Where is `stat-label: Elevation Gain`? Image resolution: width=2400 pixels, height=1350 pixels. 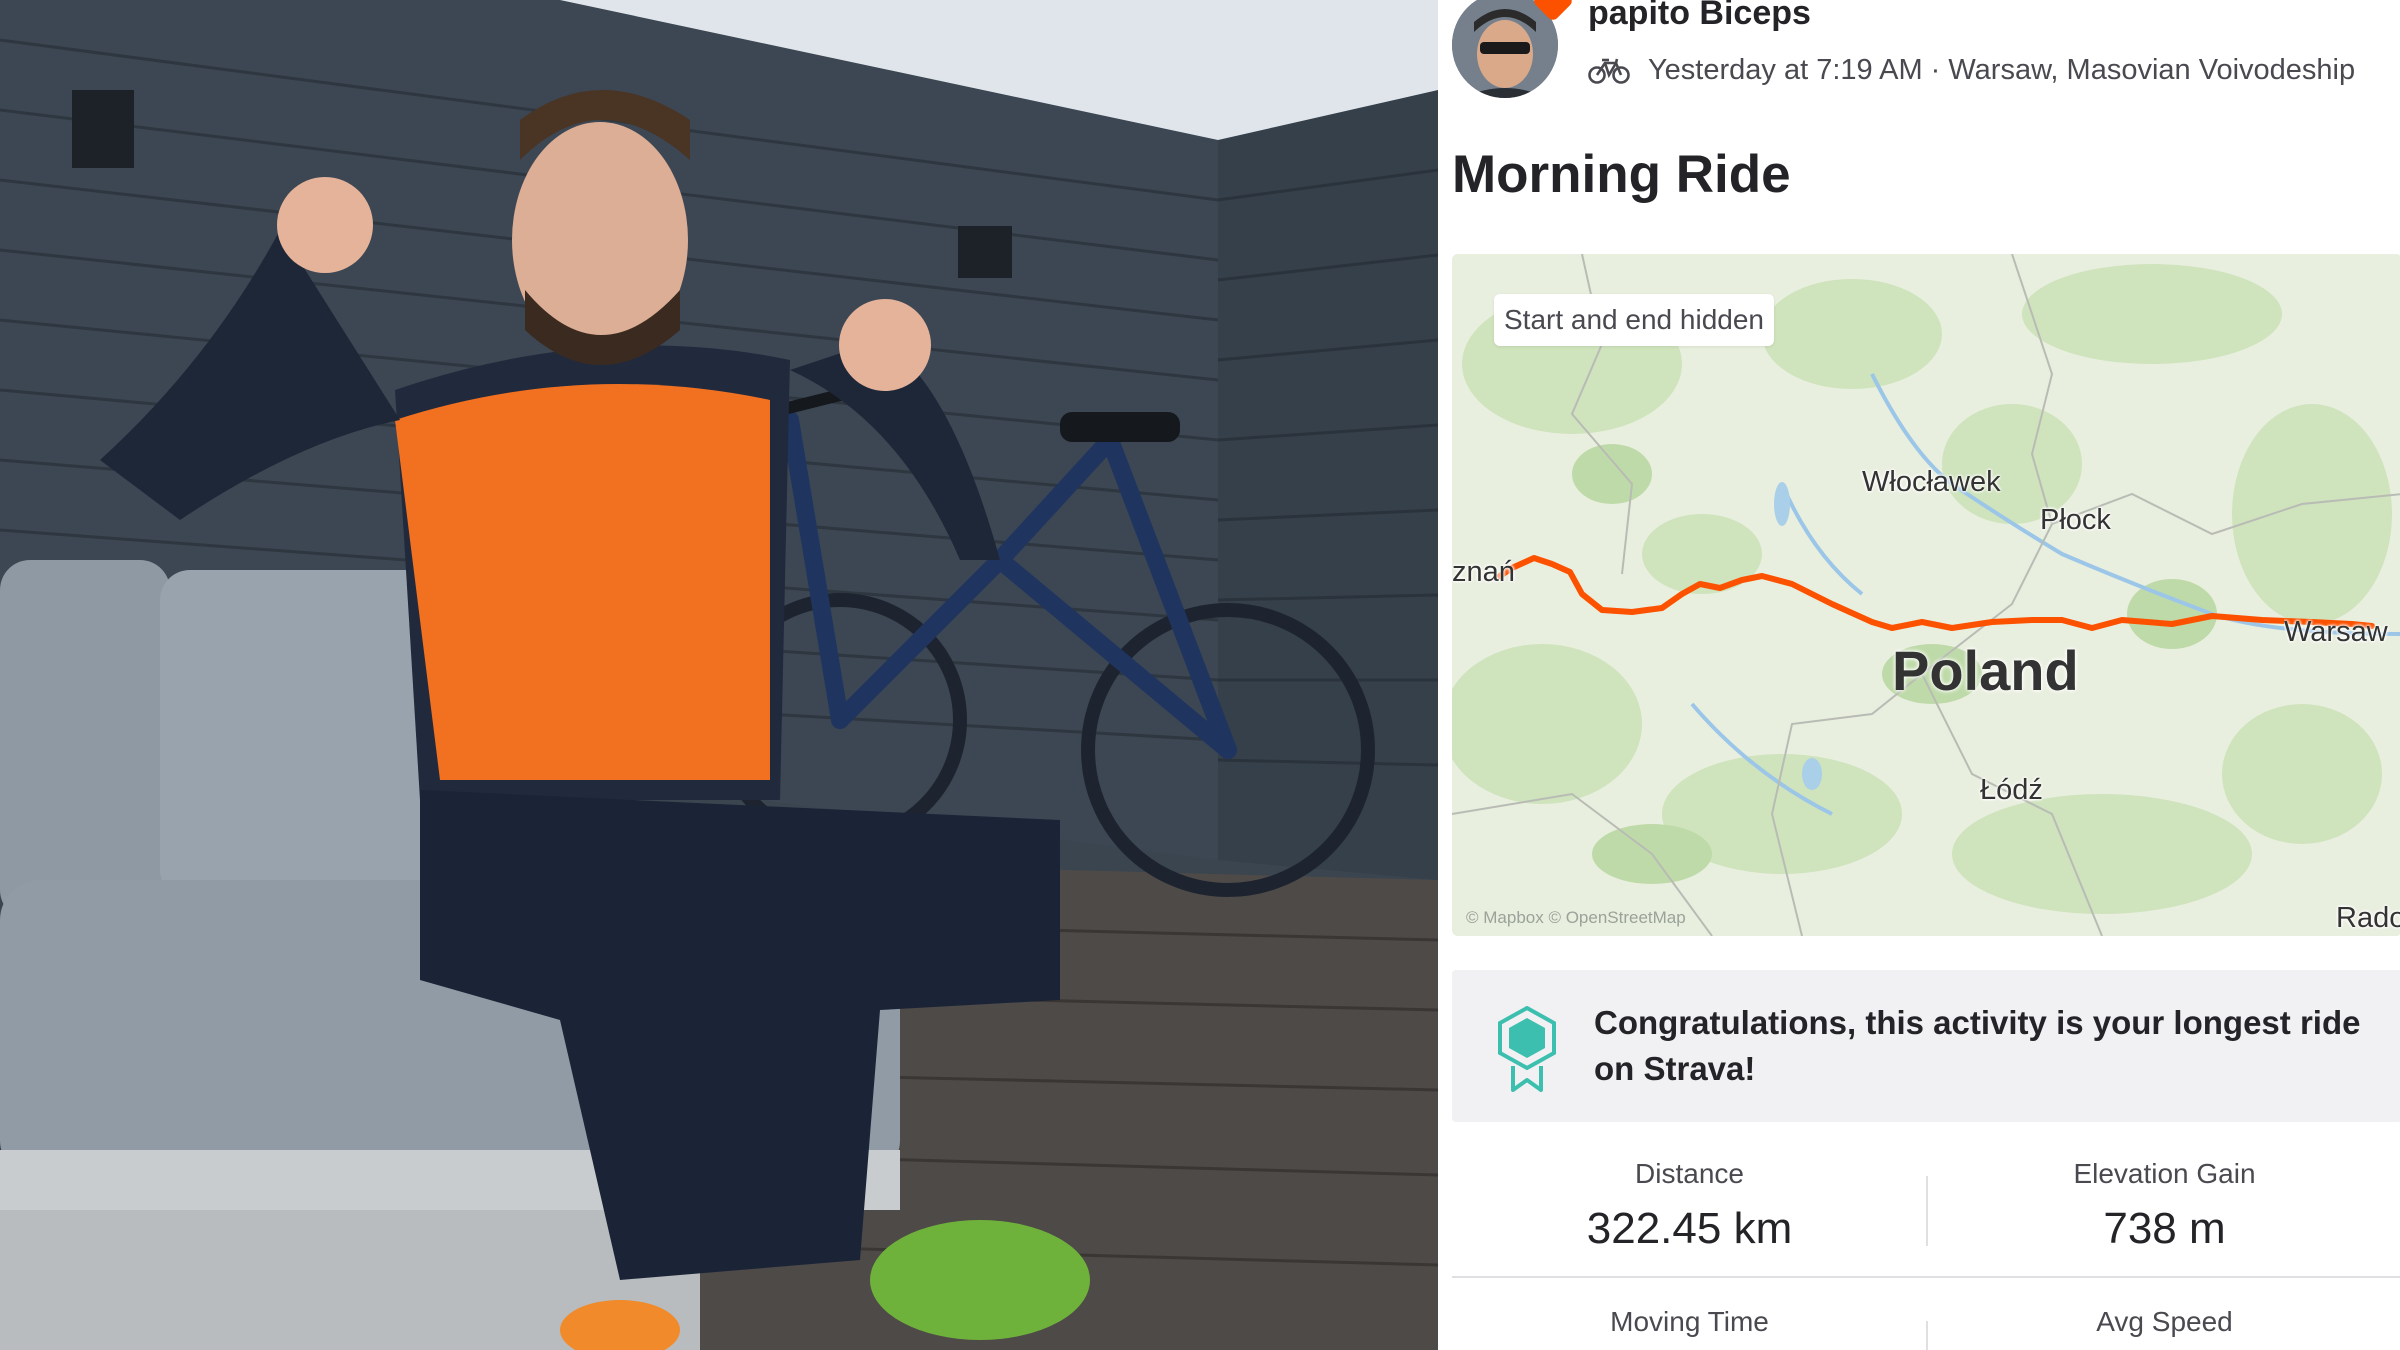
stat-label: Elevation Gain is located at coordinates (2164, 1173).